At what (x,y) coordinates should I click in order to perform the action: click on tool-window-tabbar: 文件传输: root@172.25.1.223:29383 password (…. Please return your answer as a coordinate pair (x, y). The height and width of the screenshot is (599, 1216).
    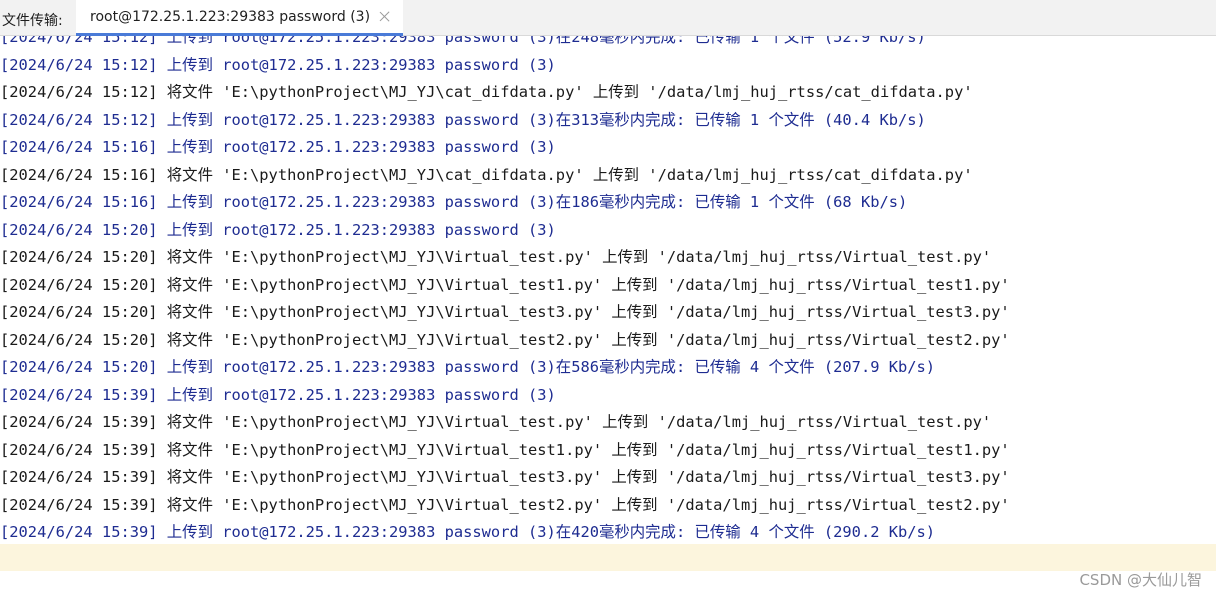
    Looking at the image, I should click on (608, 18).